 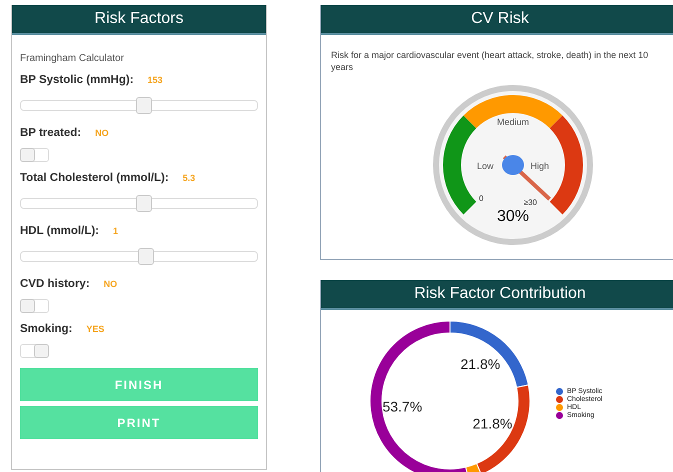 I want to click on field-label: HDL (mmol/L):, so click(x=60, y=231).